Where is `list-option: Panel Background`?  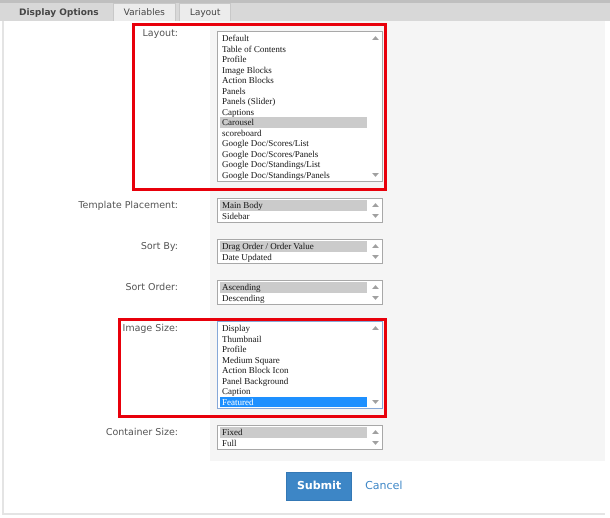 list-option: Panel Background is located at coordinates (293, 381).